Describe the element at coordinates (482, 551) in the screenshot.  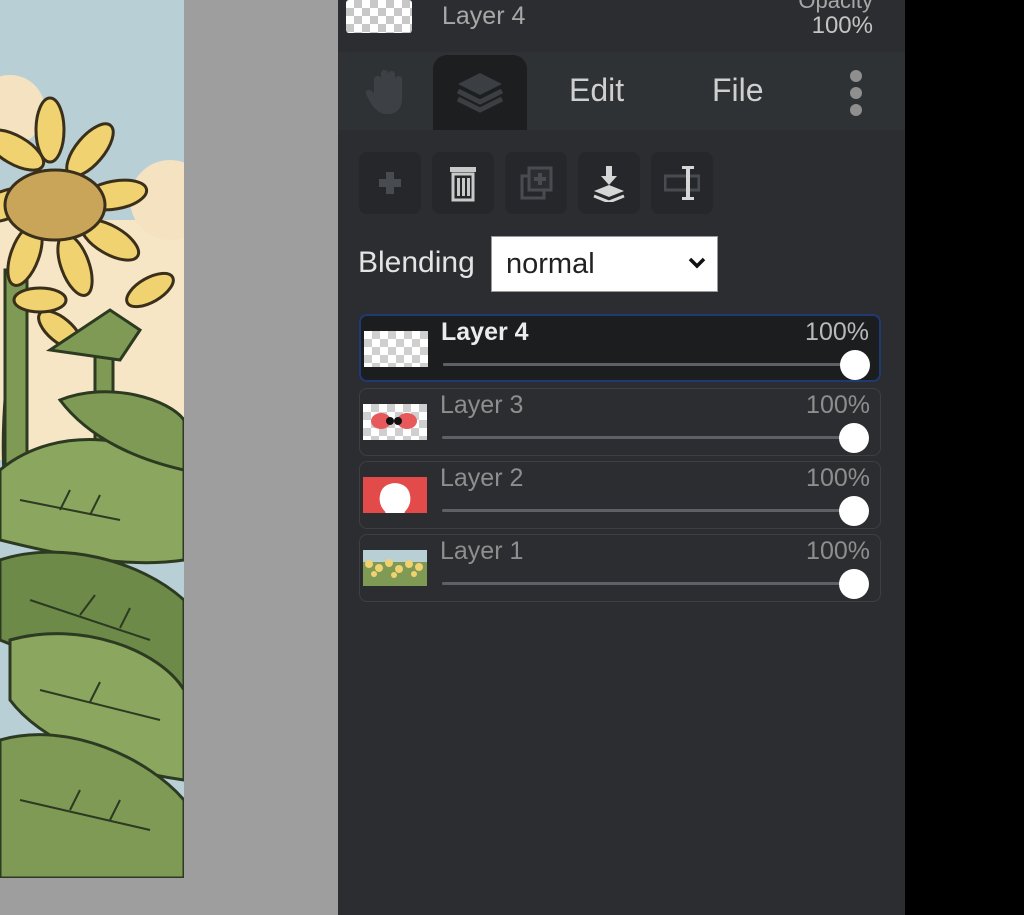
I see `layer-name: Layer 1` at that location.